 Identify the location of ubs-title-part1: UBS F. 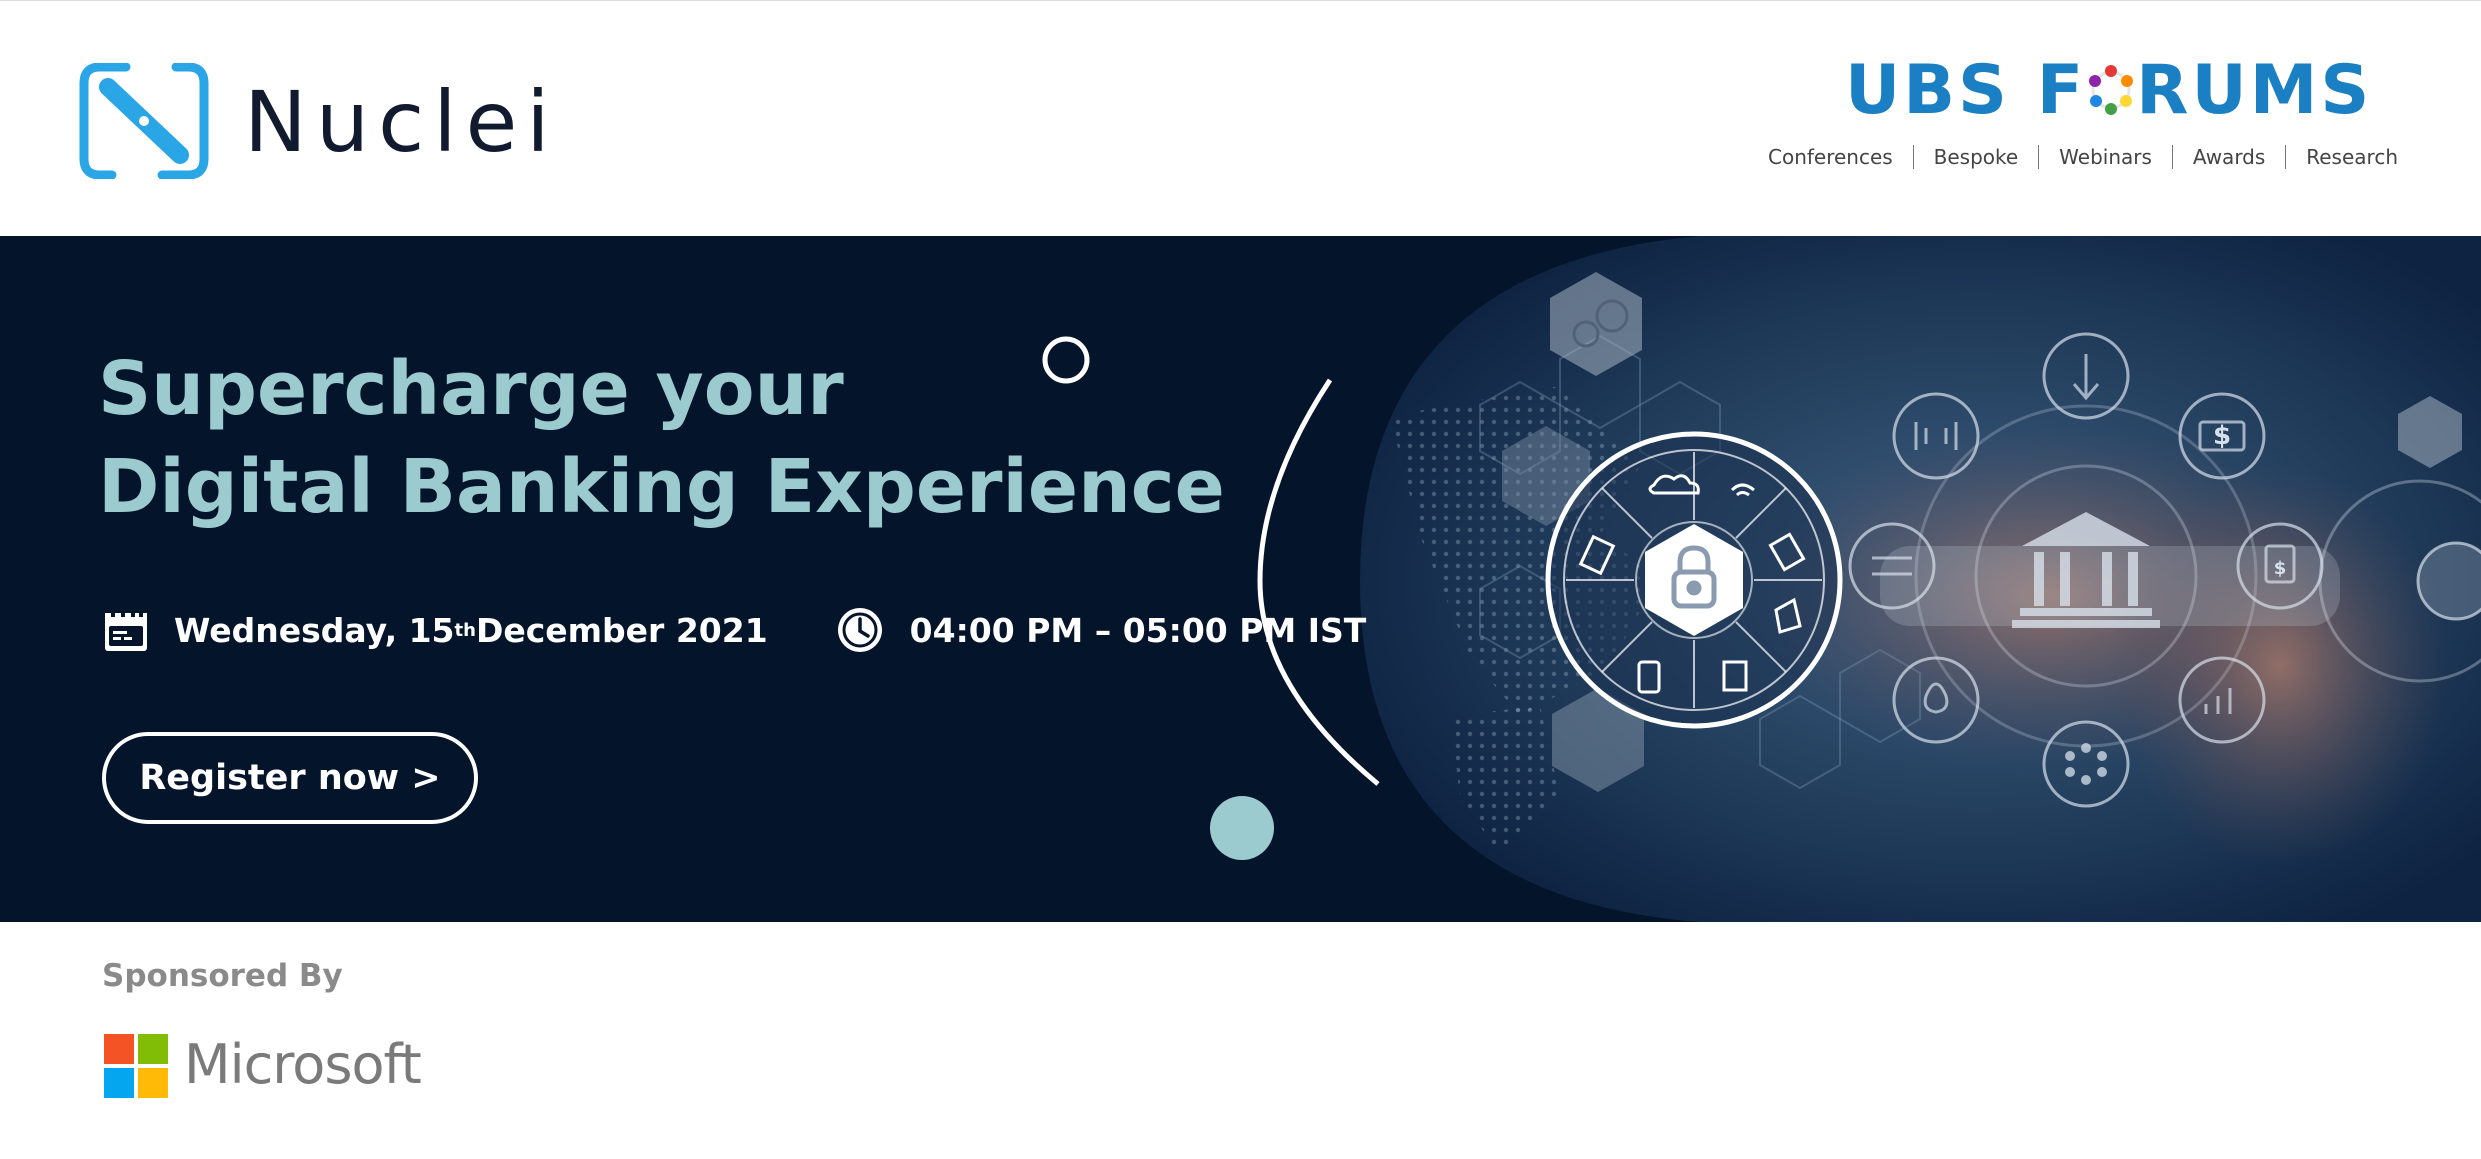
(1966, 90).